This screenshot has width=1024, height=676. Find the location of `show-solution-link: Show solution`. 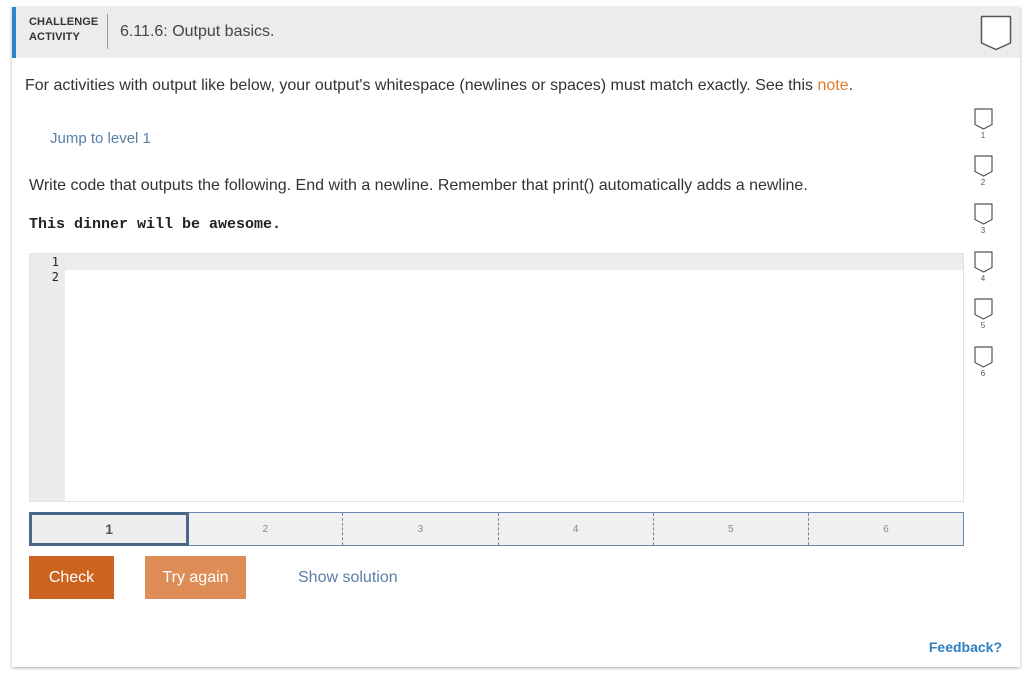

show-solution-link: Show solution is located at coordinates (348, 578).